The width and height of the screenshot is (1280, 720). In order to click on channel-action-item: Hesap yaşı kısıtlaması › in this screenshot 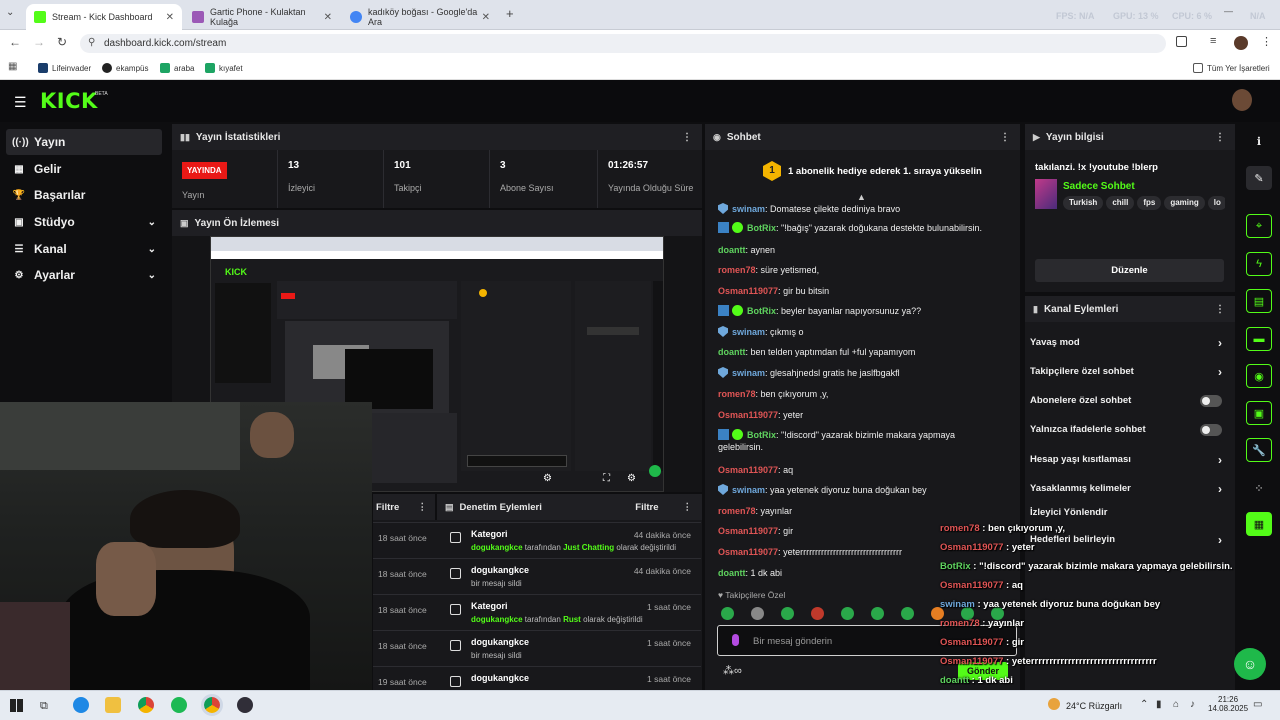, I will do `click(1128, 459)`.